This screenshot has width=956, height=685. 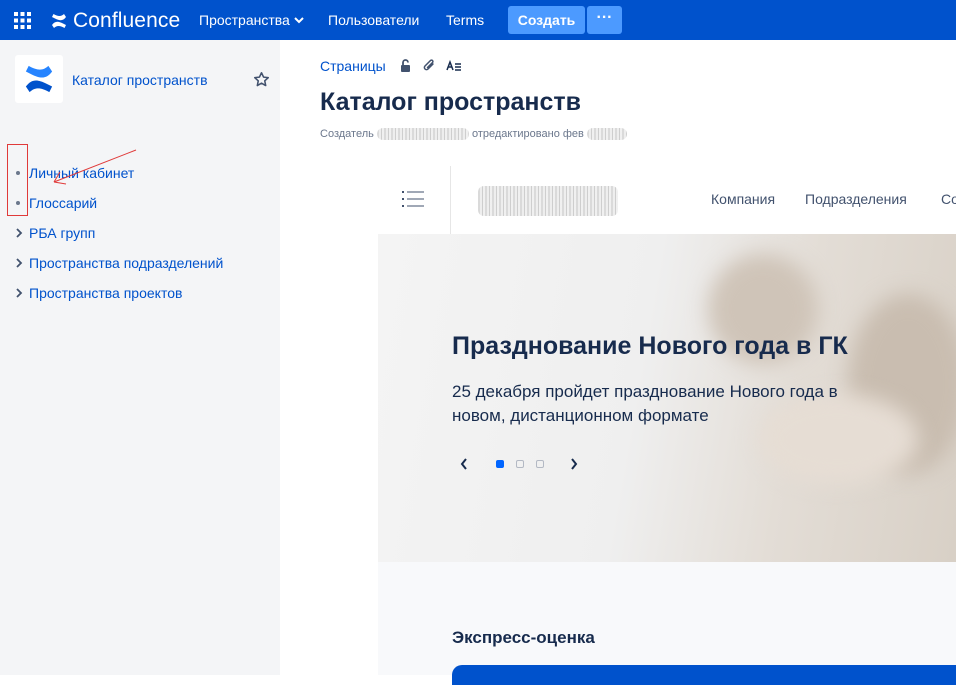 I want to click on chevron-left-icon, so click(x=463, y=464).